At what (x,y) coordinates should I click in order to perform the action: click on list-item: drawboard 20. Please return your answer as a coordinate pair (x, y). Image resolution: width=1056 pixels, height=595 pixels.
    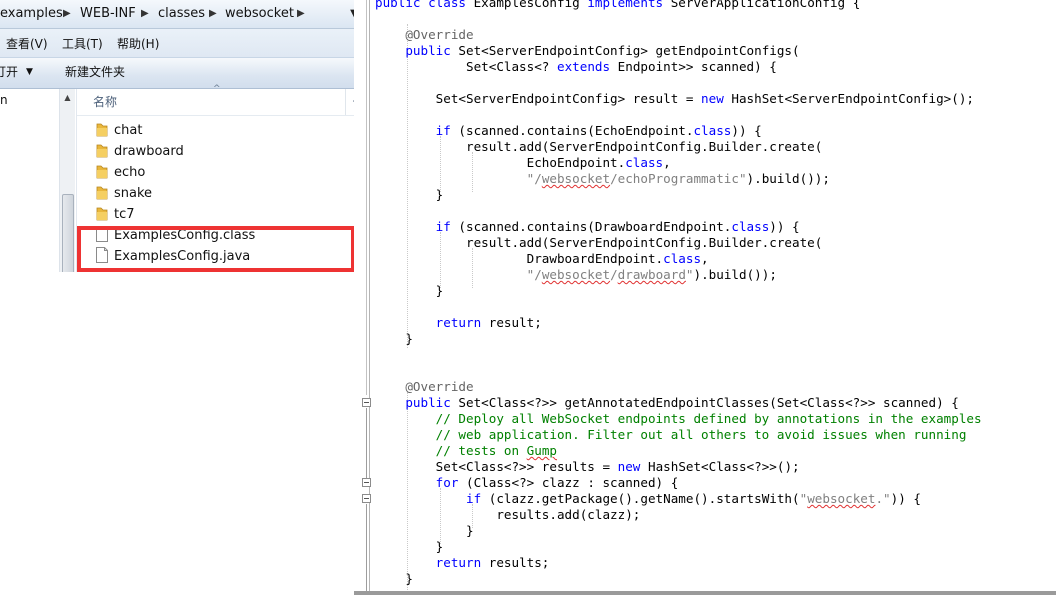
    Looking at the image, I should click on (222, 151).